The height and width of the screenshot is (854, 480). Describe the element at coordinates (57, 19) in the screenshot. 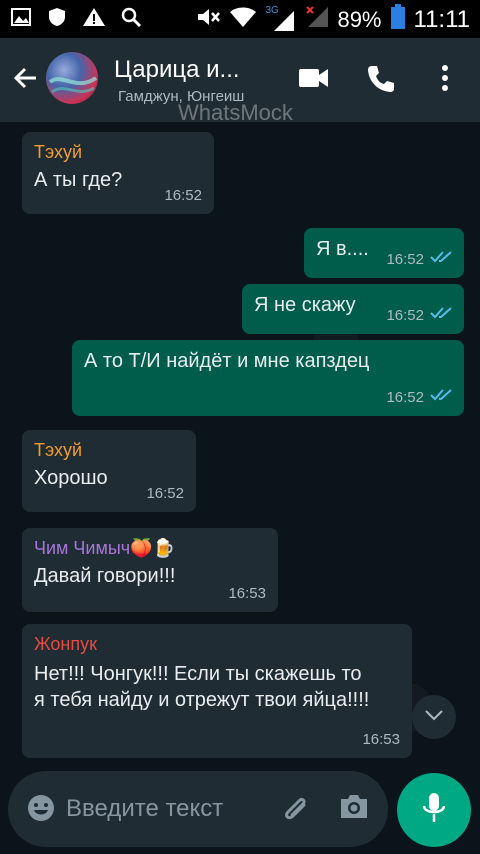

I see `shield-icon` at that location.